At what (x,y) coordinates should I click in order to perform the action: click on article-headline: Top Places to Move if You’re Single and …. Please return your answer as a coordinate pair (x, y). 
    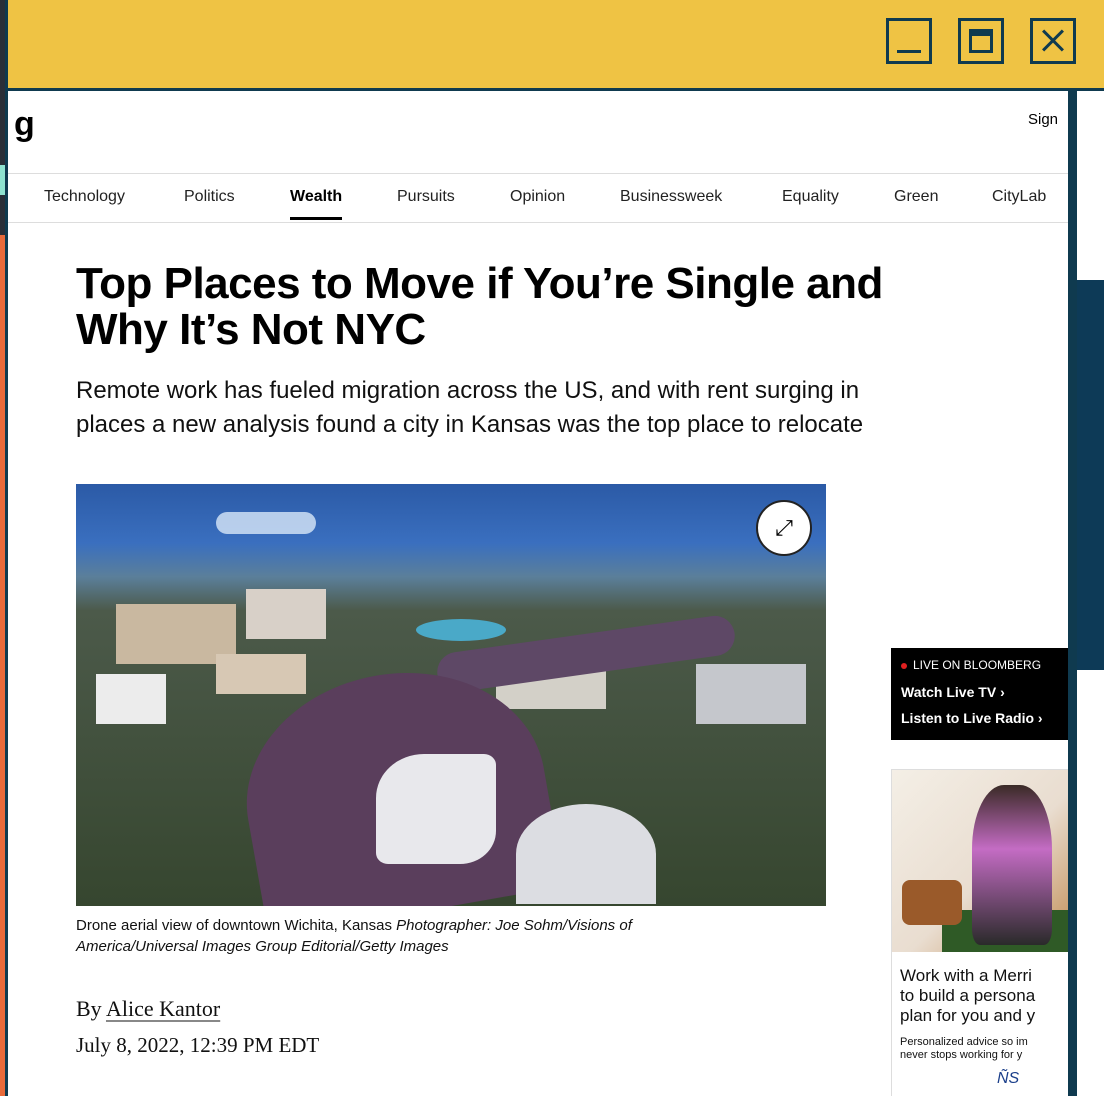
    Looking at the image, I should click on (556, 307).